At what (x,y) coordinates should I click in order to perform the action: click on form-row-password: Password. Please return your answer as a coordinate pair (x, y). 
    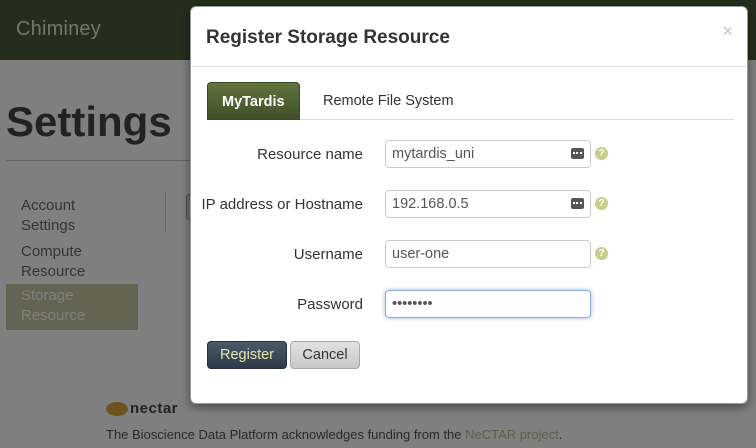
    Looking at the image, I should click on (469, 304).